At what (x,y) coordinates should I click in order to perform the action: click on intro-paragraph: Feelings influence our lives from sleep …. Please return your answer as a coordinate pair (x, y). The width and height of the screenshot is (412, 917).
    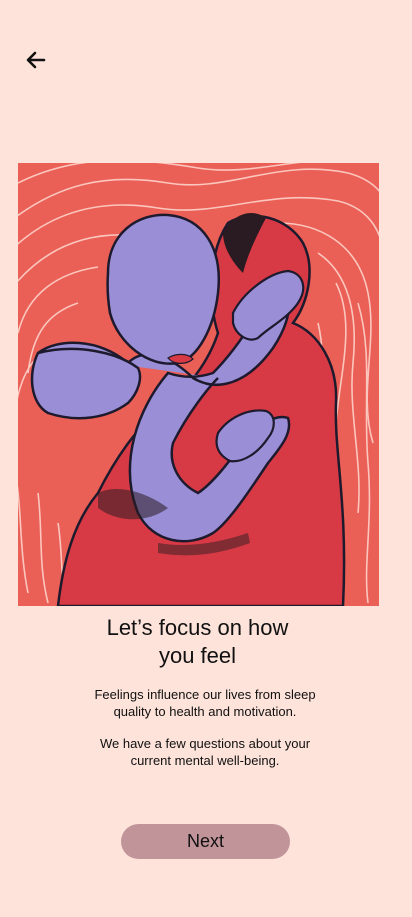
    Looking at the image, I should click on (205, 703).